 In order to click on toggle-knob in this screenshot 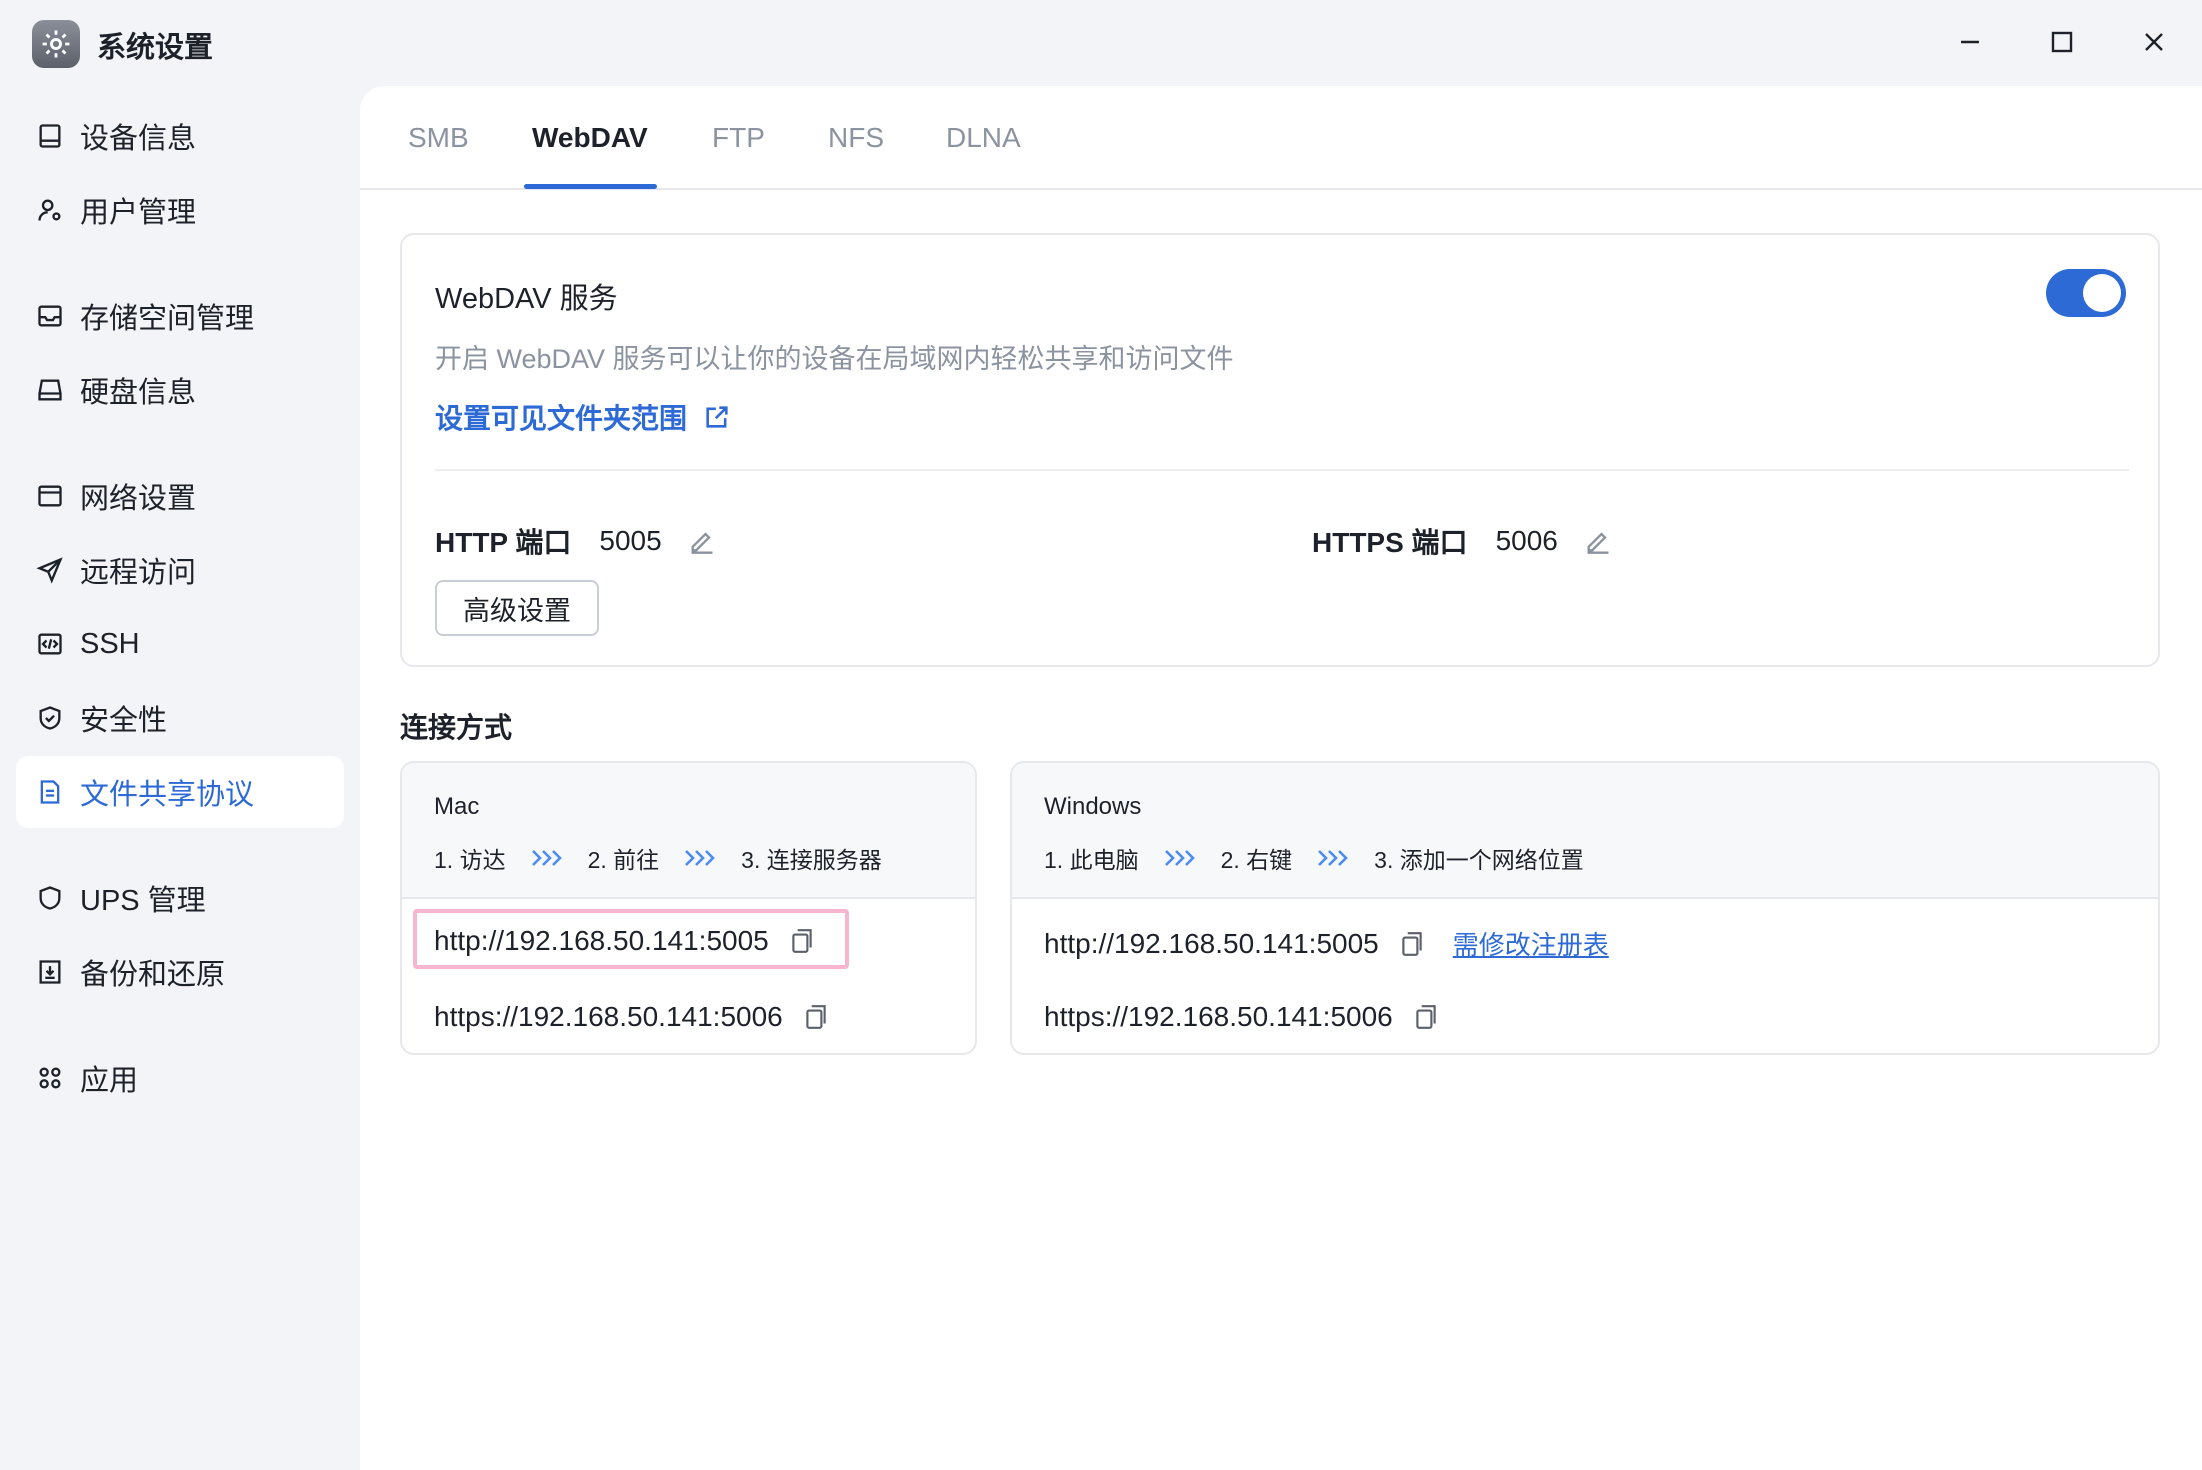, I will do `click(2102, 293)`.